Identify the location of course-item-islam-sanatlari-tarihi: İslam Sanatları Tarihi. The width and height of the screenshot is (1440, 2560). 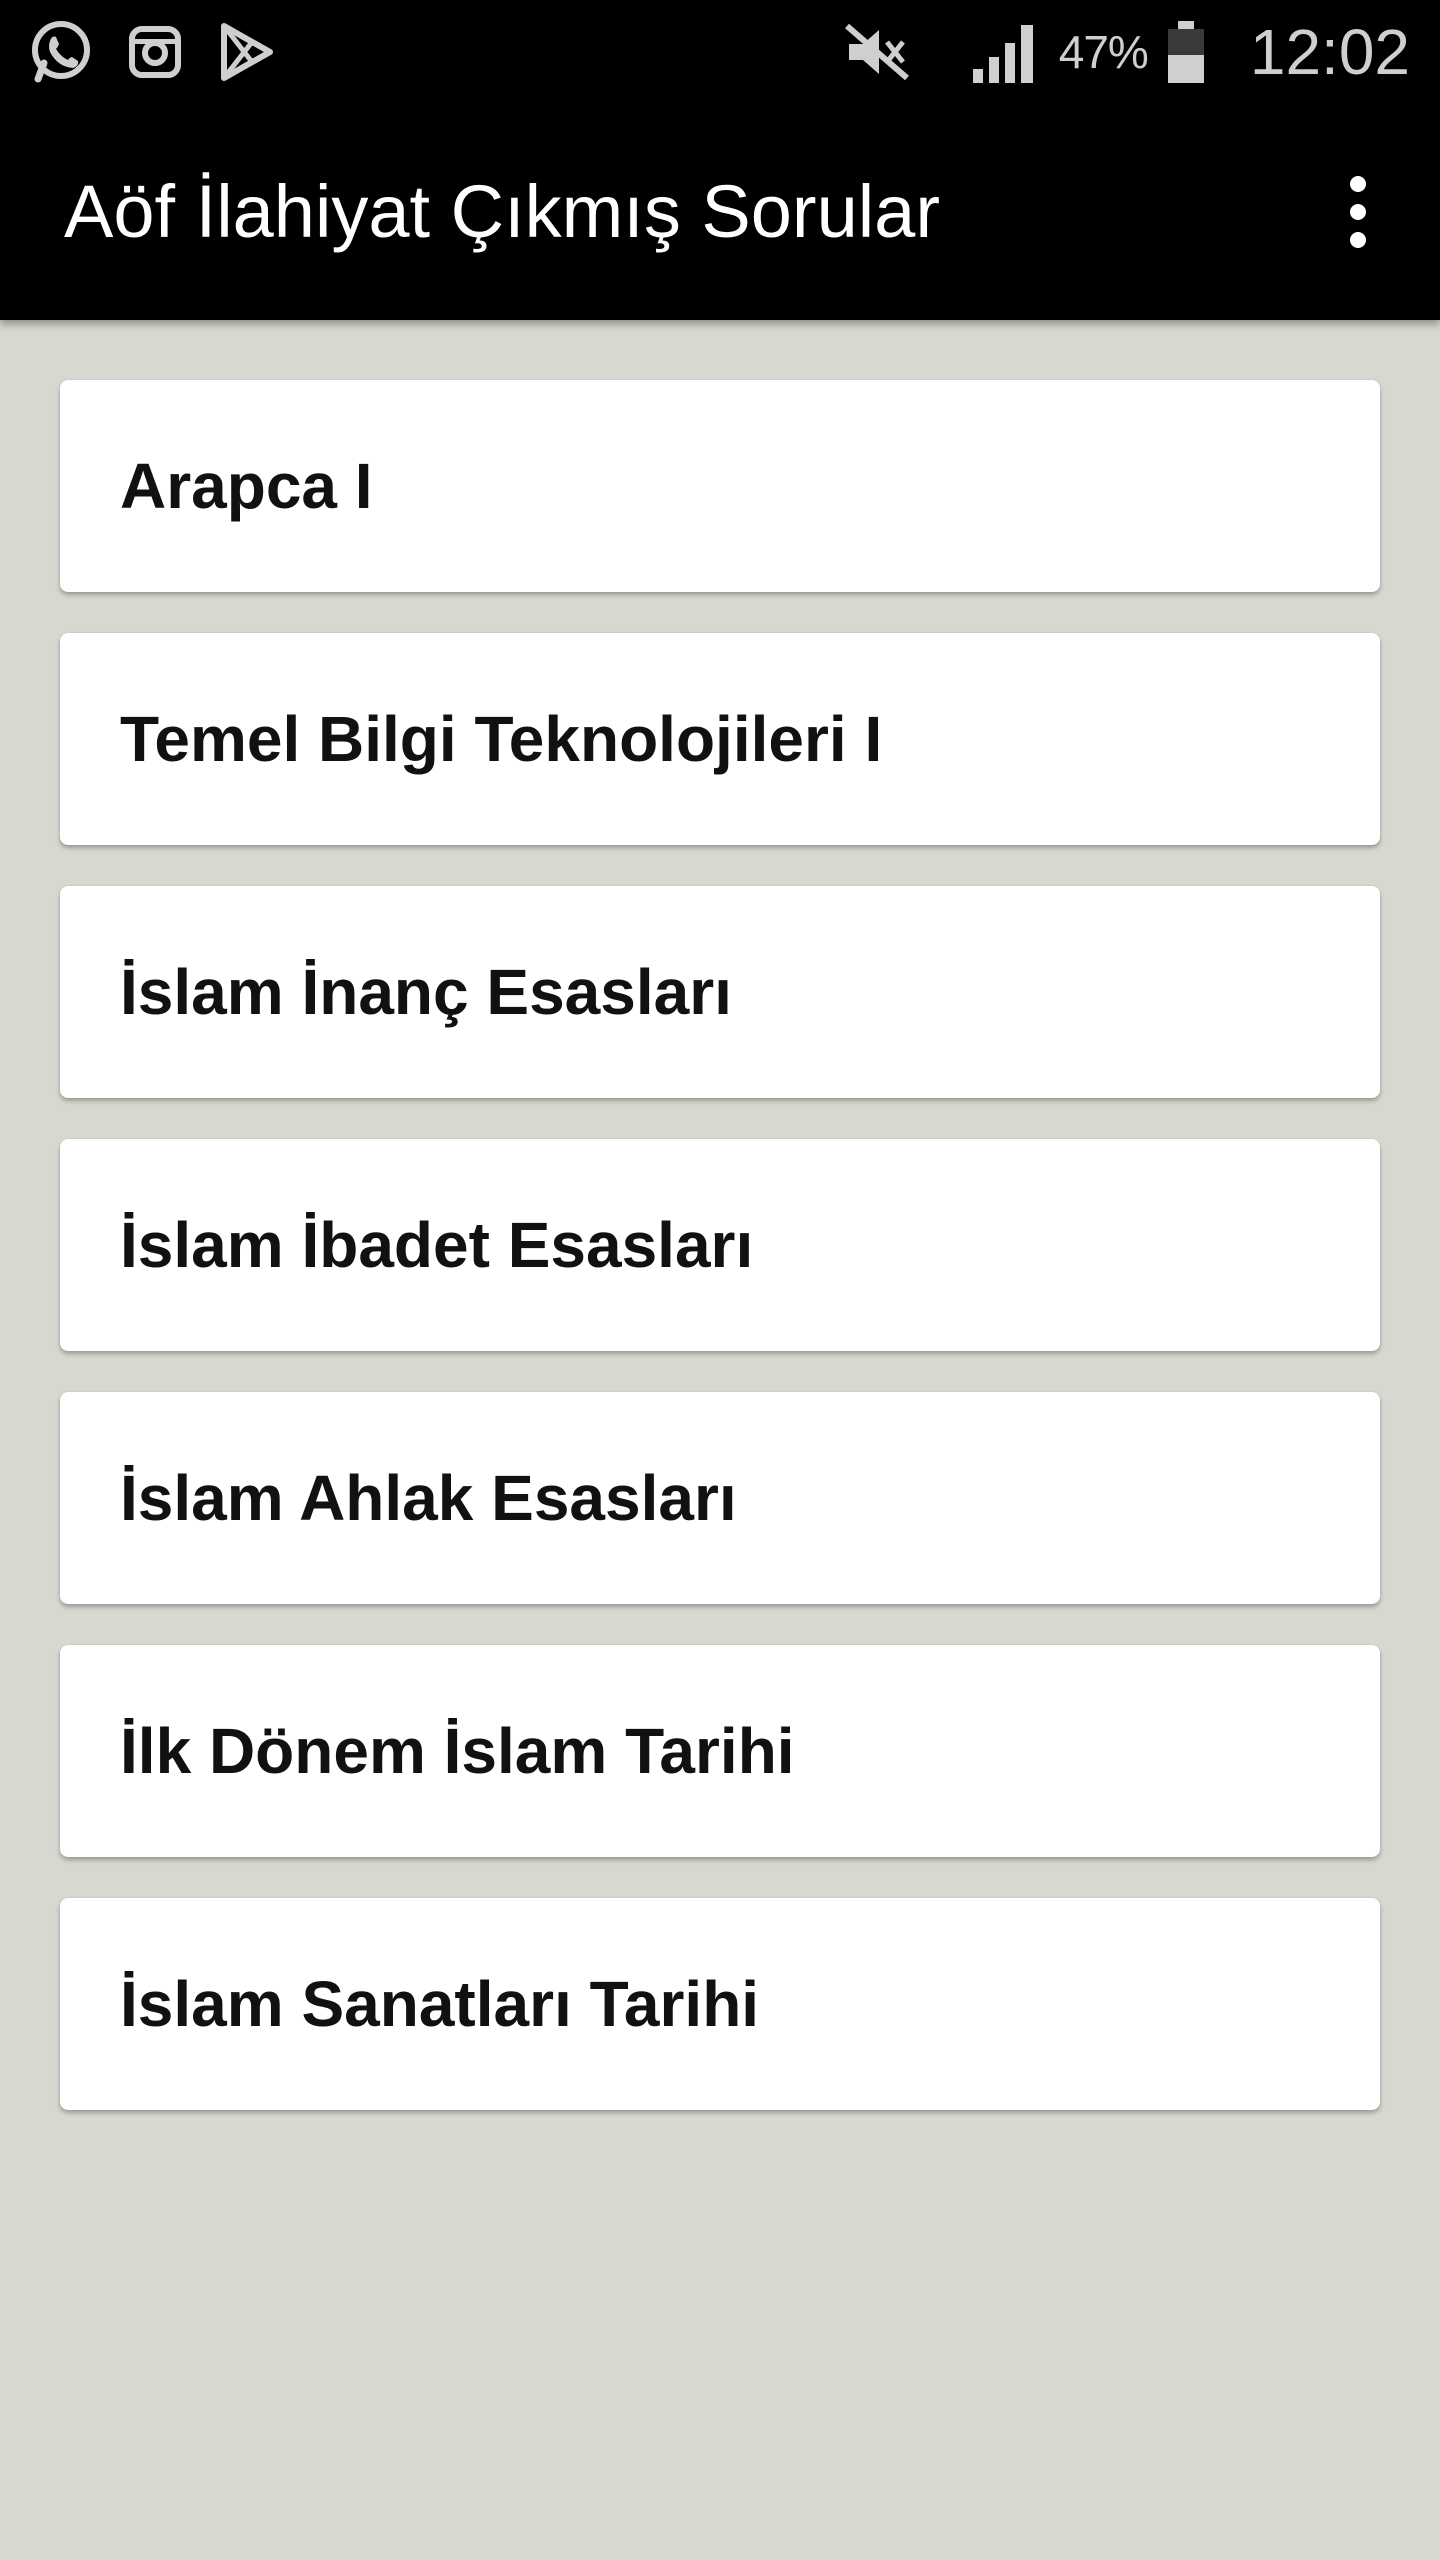
(720, 2004).